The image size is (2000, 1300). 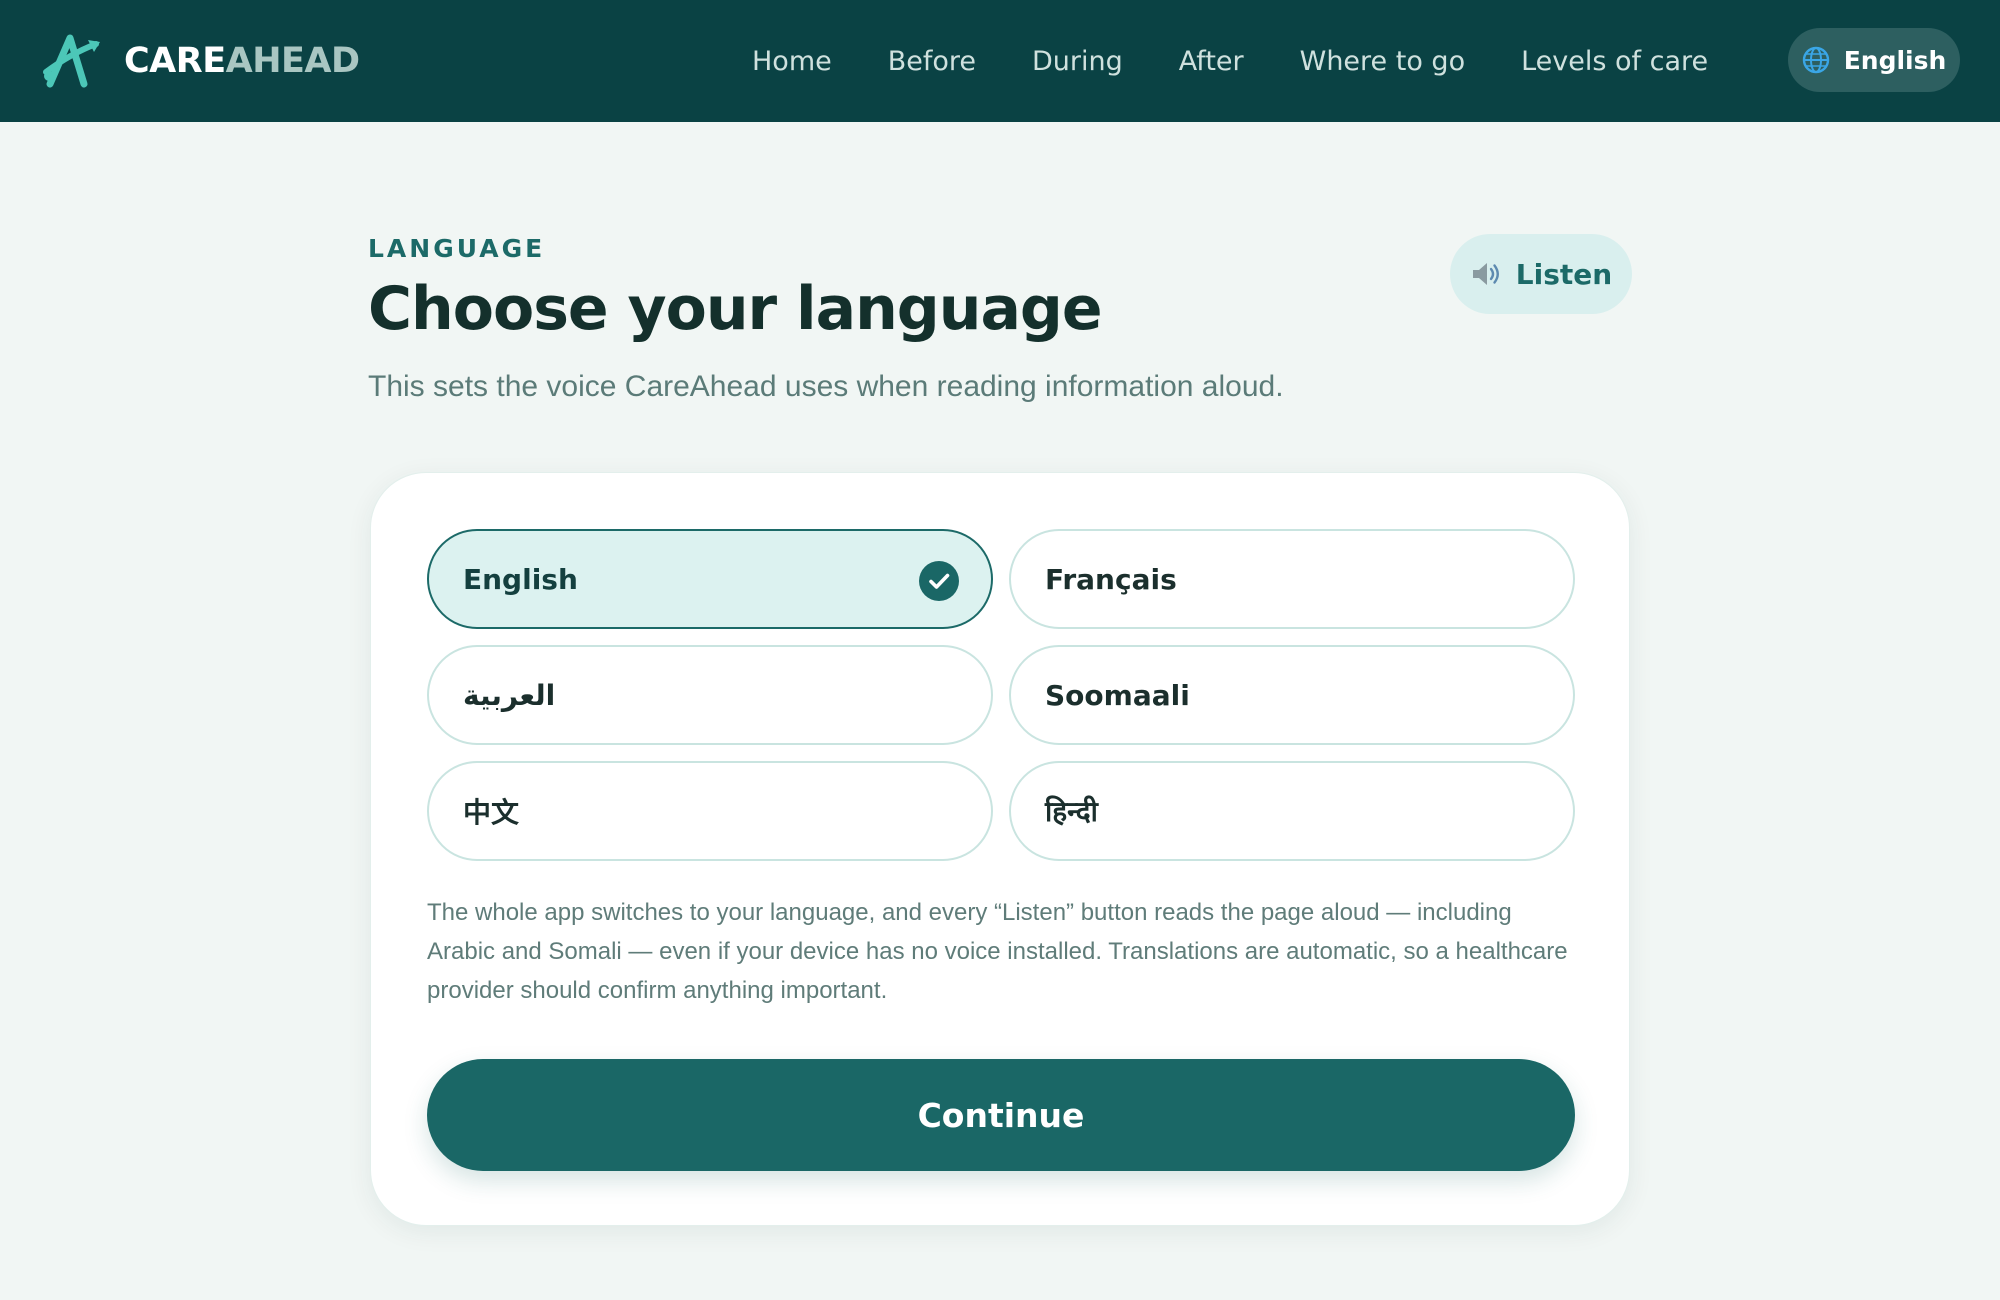 I want to click on nav-item-levels-of-care: Levels of care, so click(x=1614, y=61).